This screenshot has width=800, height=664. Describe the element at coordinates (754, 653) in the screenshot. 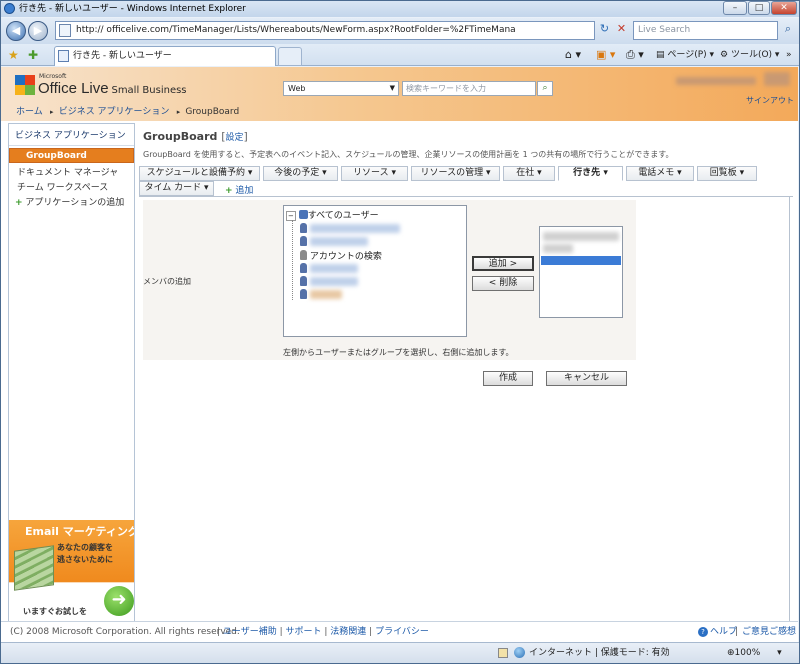

I see `zoom-control: ⊕100% ▾` at that location.